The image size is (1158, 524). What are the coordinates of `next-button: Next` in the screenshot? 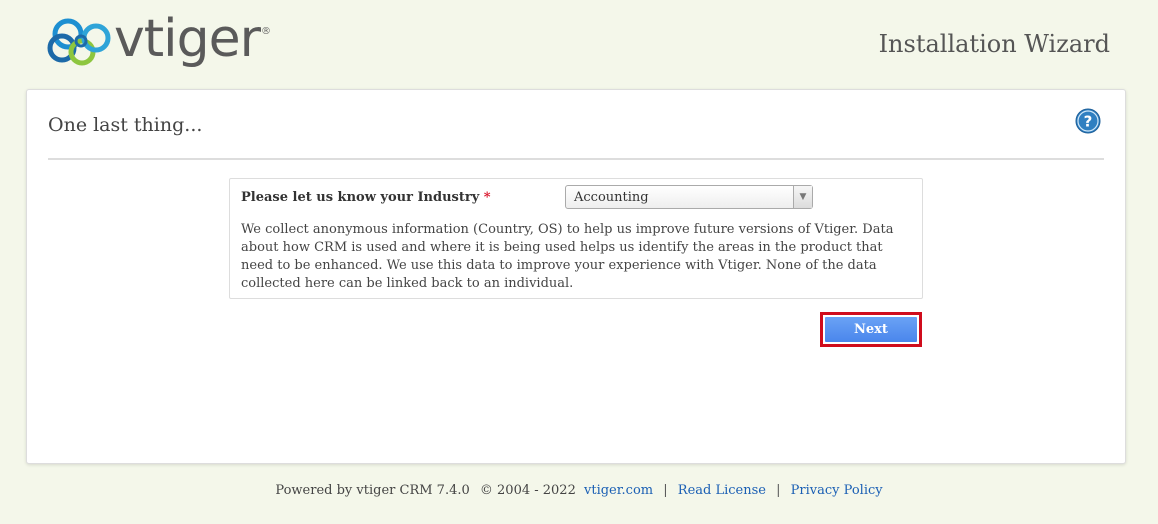 It's located at (871, 329).